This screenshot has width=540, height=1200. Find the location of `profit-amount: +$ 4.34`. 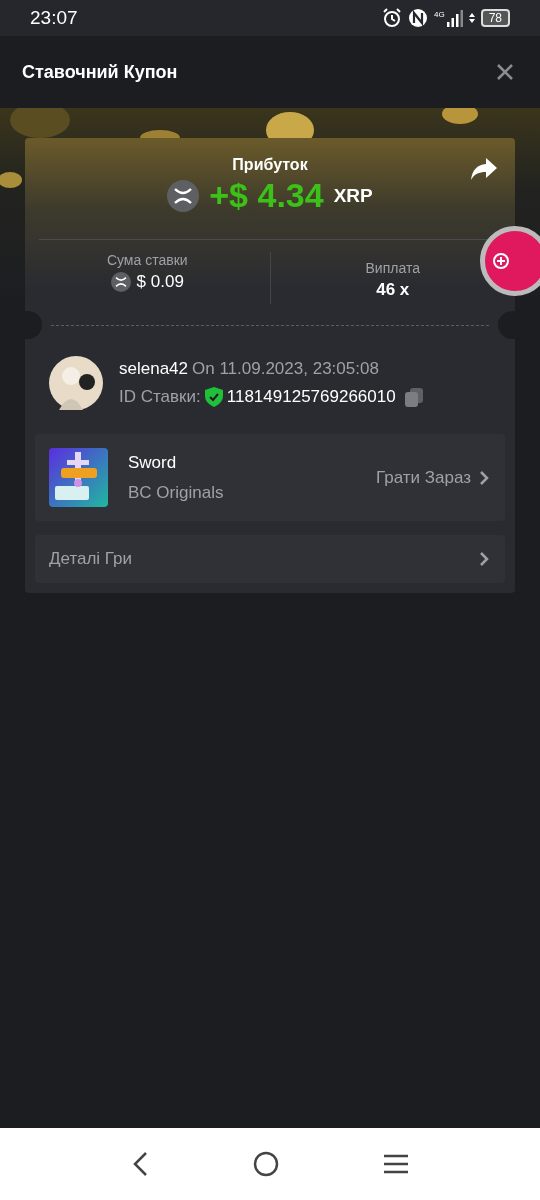

profit-amount: +$ 4.34 is located at coordinates (266, 195).